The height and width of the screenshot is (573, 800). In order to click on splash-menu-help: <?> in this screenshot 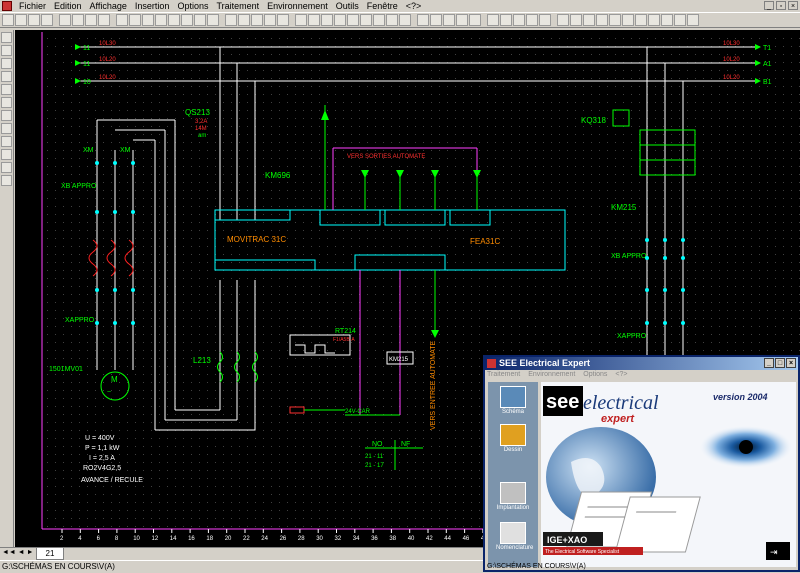, I will do `click(621, 375)`.